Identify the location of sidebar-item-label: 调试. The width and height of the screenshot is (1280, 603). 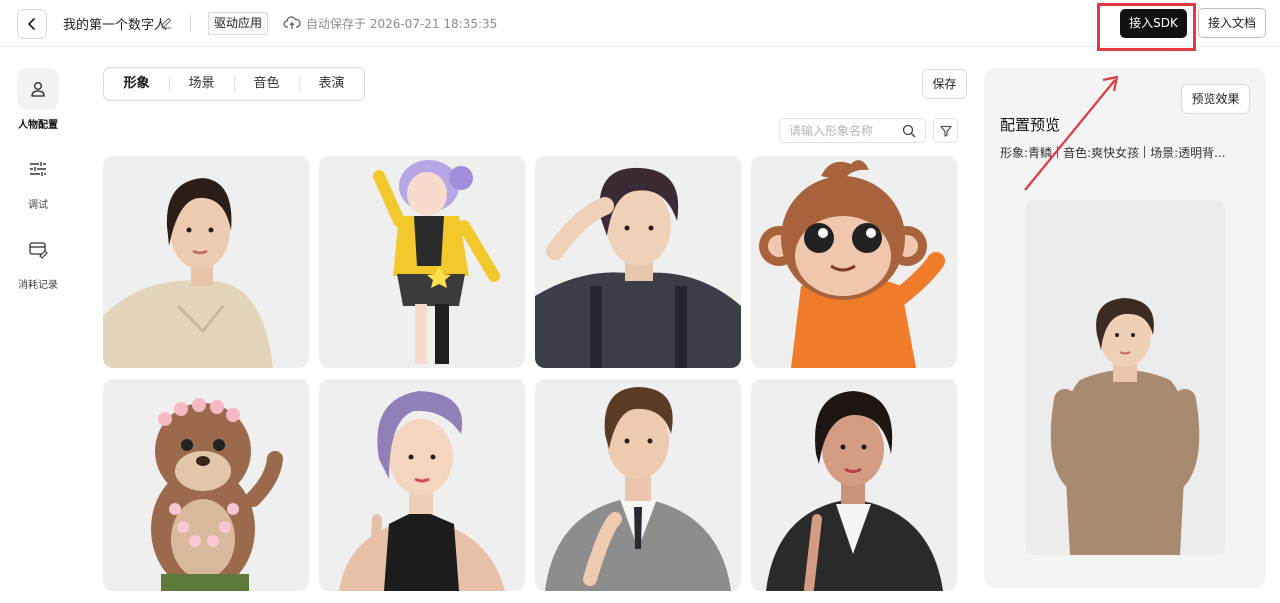
(38, 205).